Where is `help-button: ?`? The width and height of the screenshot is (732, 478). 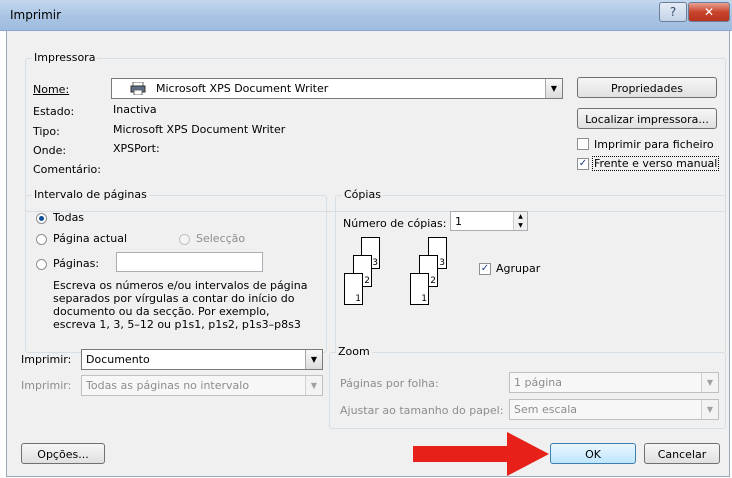
help-button: ? is located at coordinates (673, 12).